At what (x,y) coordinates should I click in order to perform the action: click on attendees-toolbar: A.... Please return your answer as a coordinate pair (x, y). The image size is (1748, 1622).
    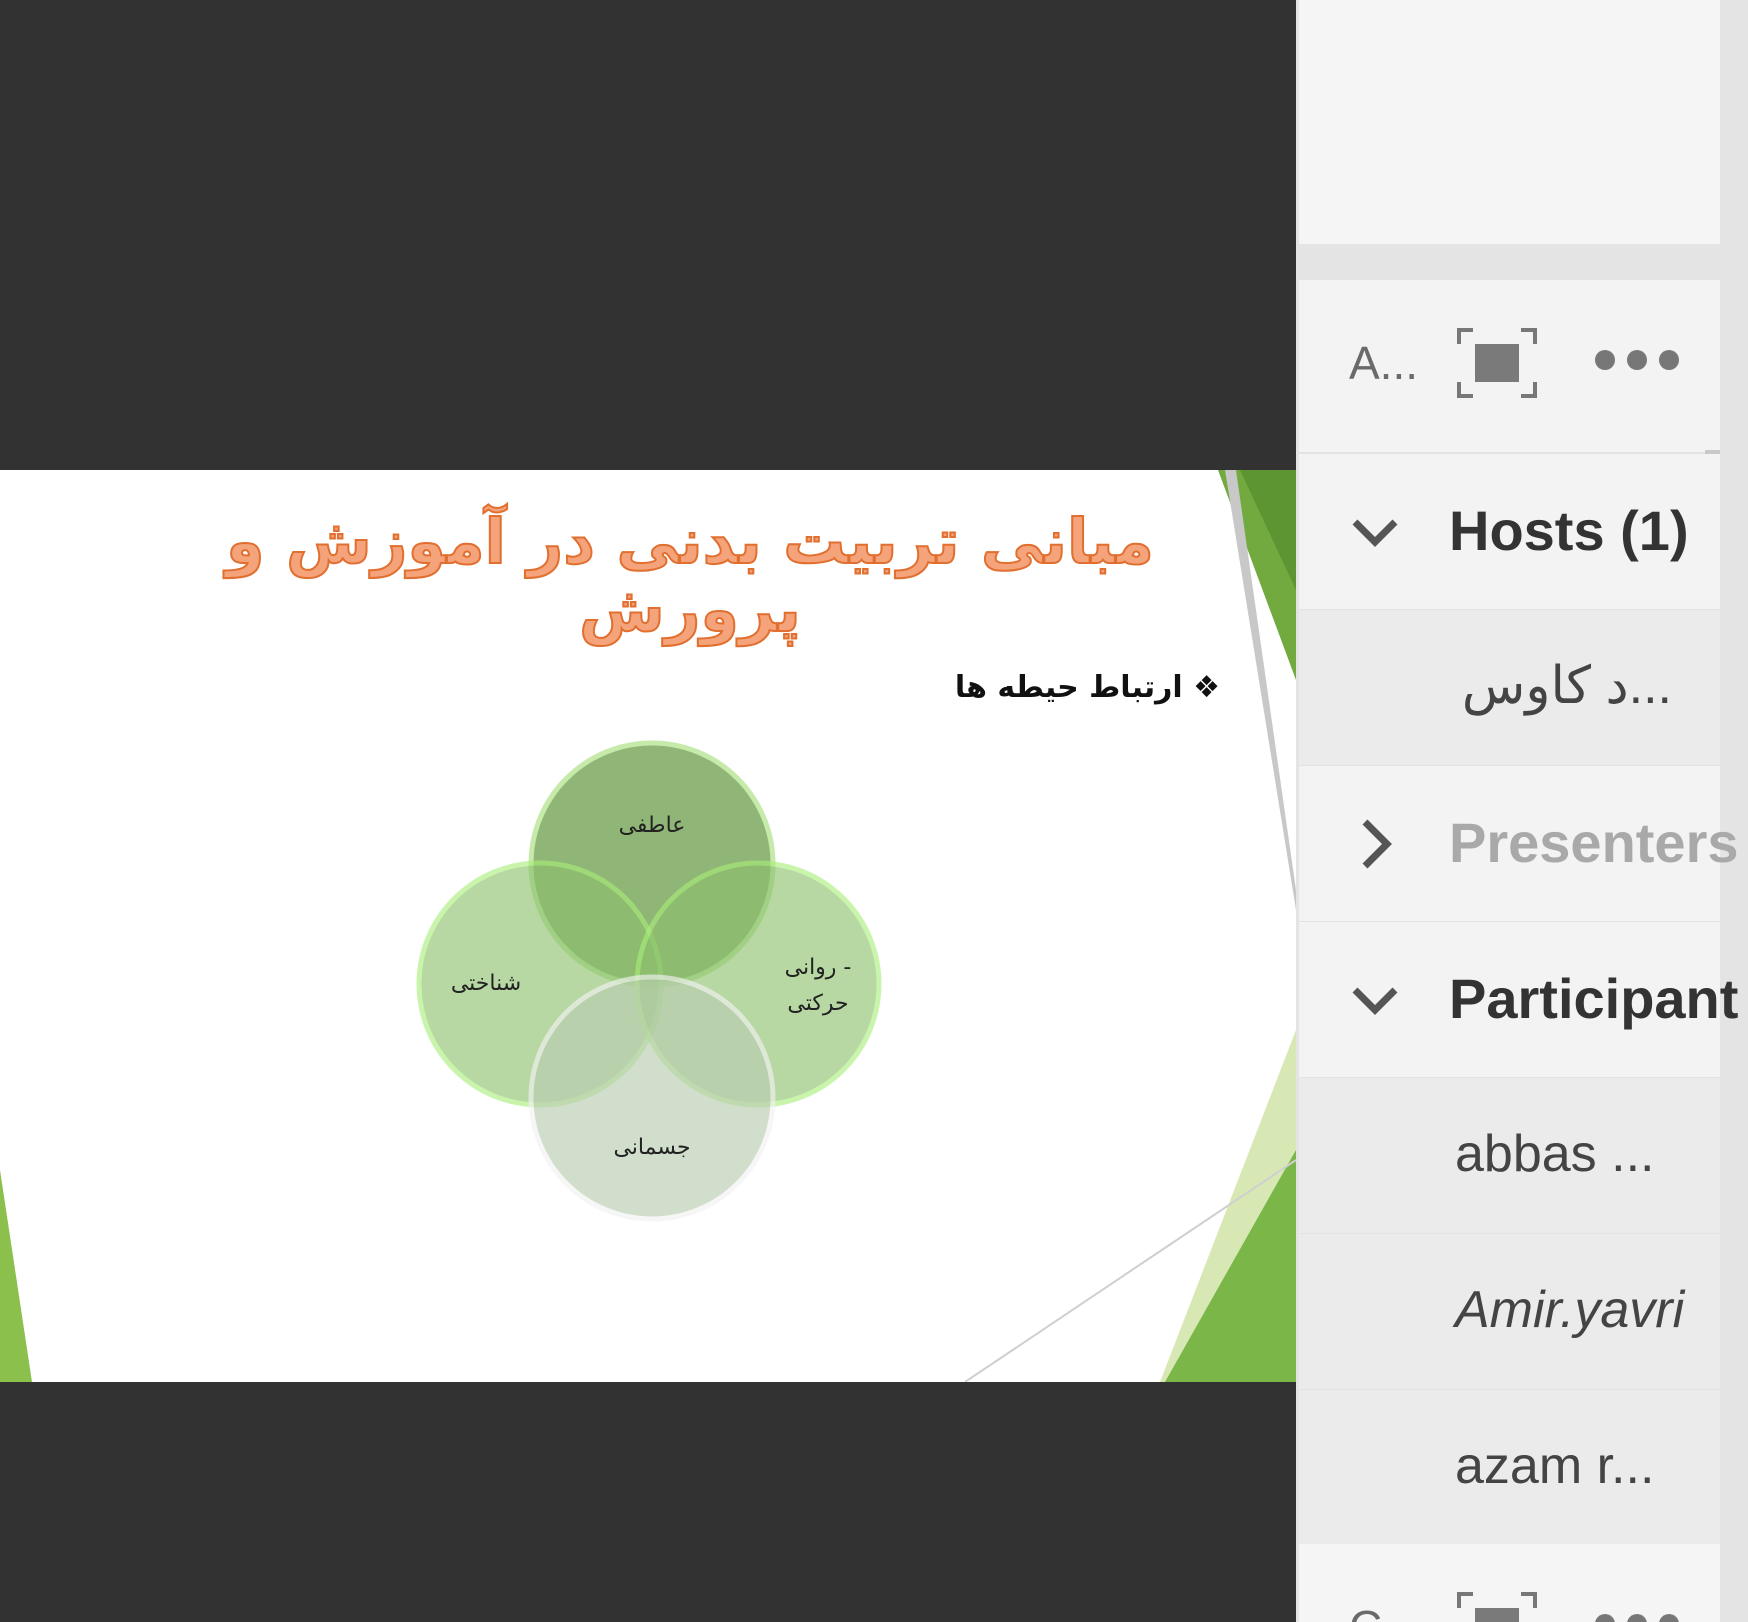
    Looking at the image, I should click on (1509, 367).